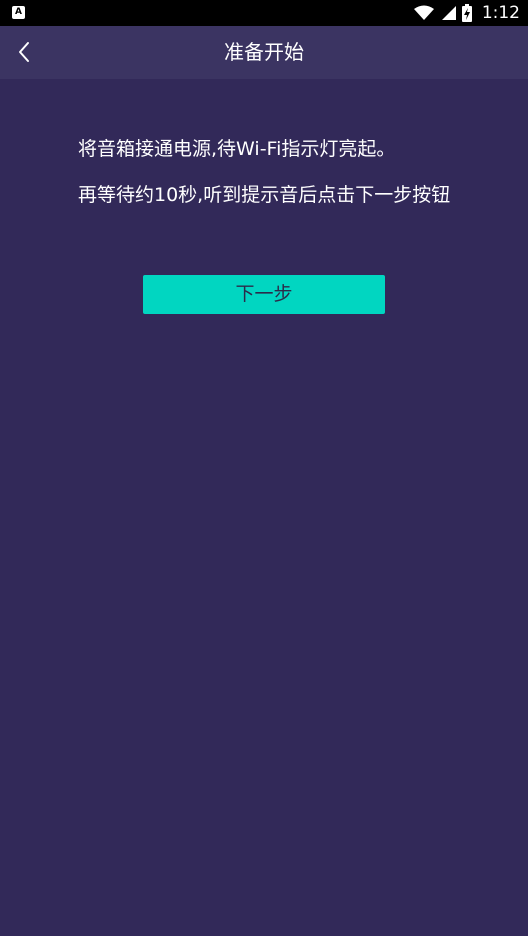 The image size is (528, 936). I want to click on chevron-left-icon, so click(24, 52).